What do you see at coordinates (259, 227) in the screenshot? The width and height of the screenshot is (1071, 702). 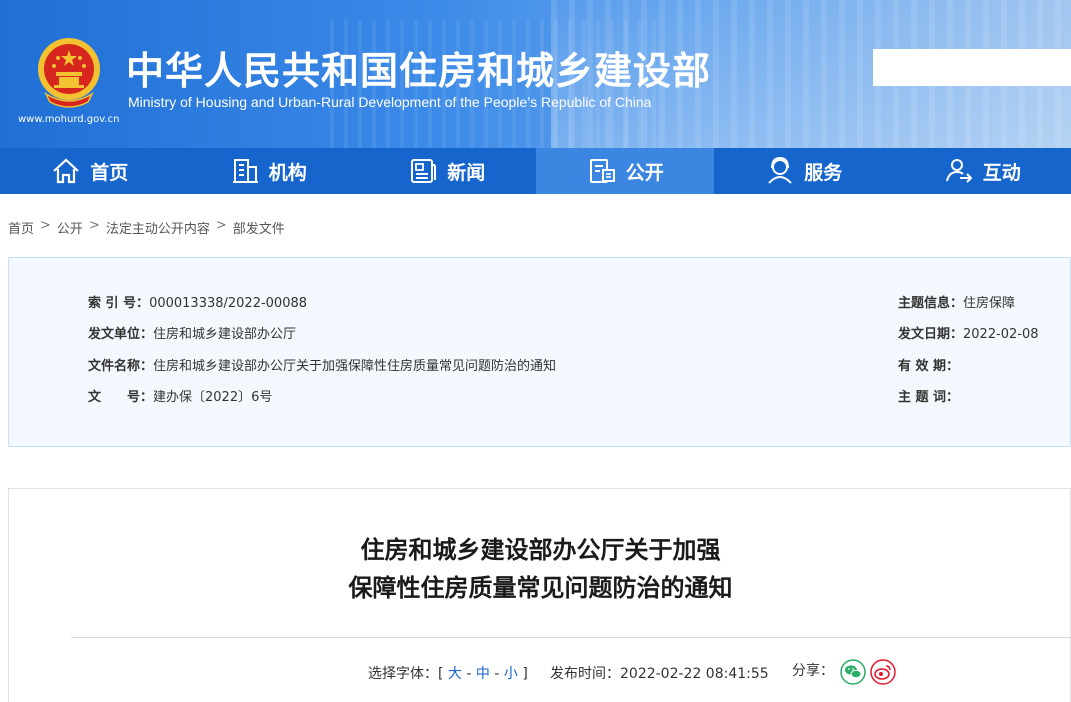 I see `breadcrumb-ministry-documents: 部发文件` at bounding box center [259, 227].